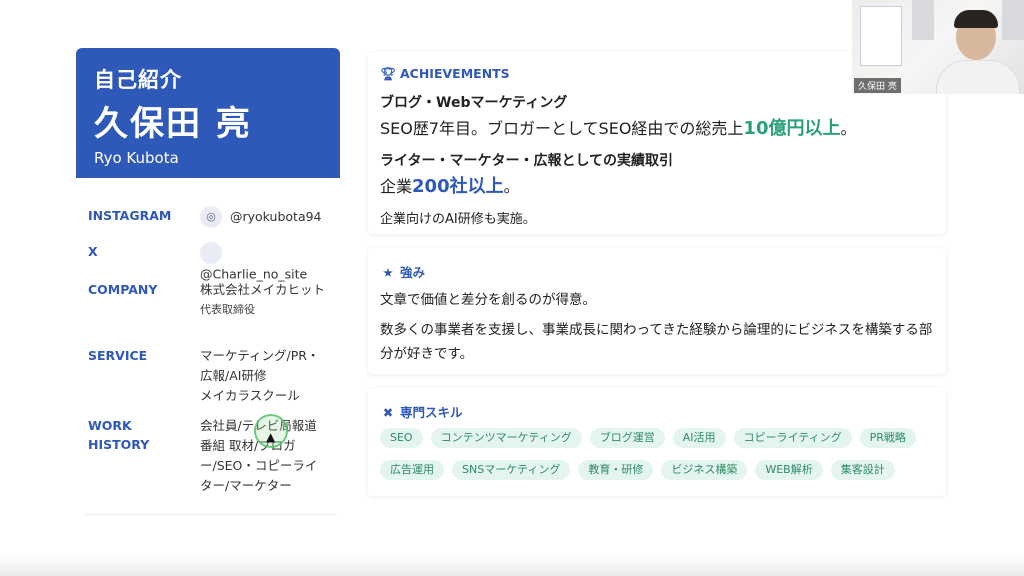  Describe the element at coordinates (227, 309) in the screenshot. I see `company-role: 代表取締役` at that location.